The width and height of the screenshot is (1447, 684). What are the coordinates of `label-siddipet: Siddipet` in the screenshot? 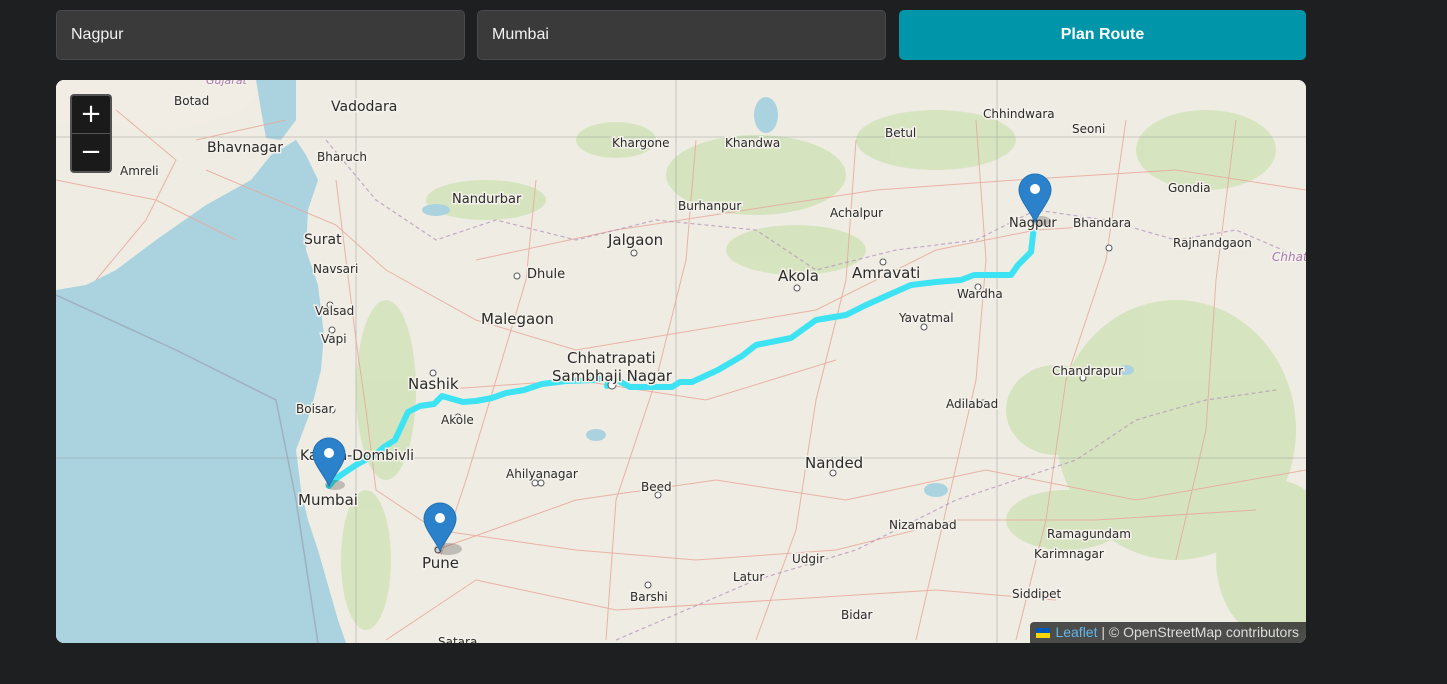 It's located at (1037, 594).